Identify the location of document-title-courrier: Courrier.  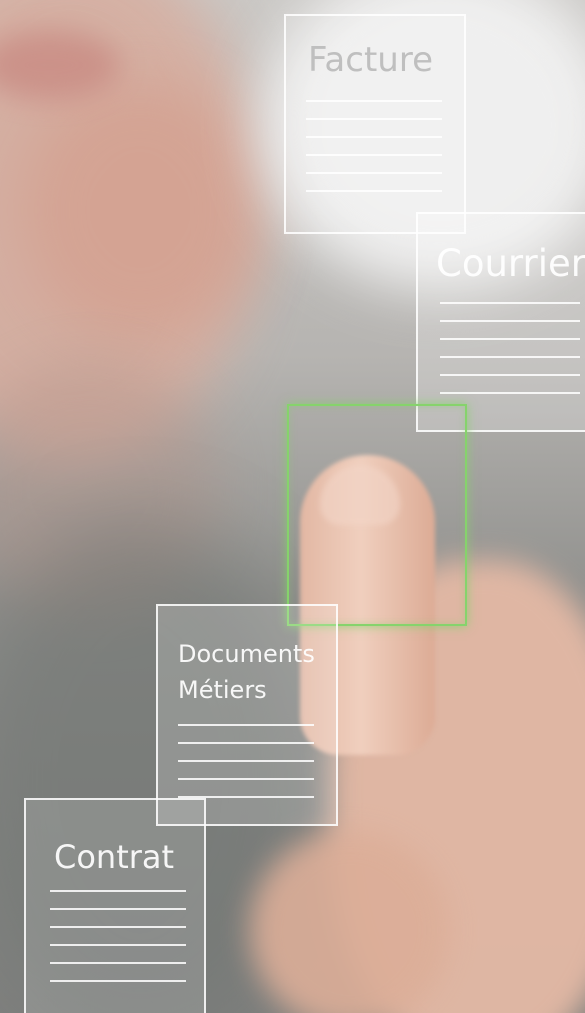
(510, 263).